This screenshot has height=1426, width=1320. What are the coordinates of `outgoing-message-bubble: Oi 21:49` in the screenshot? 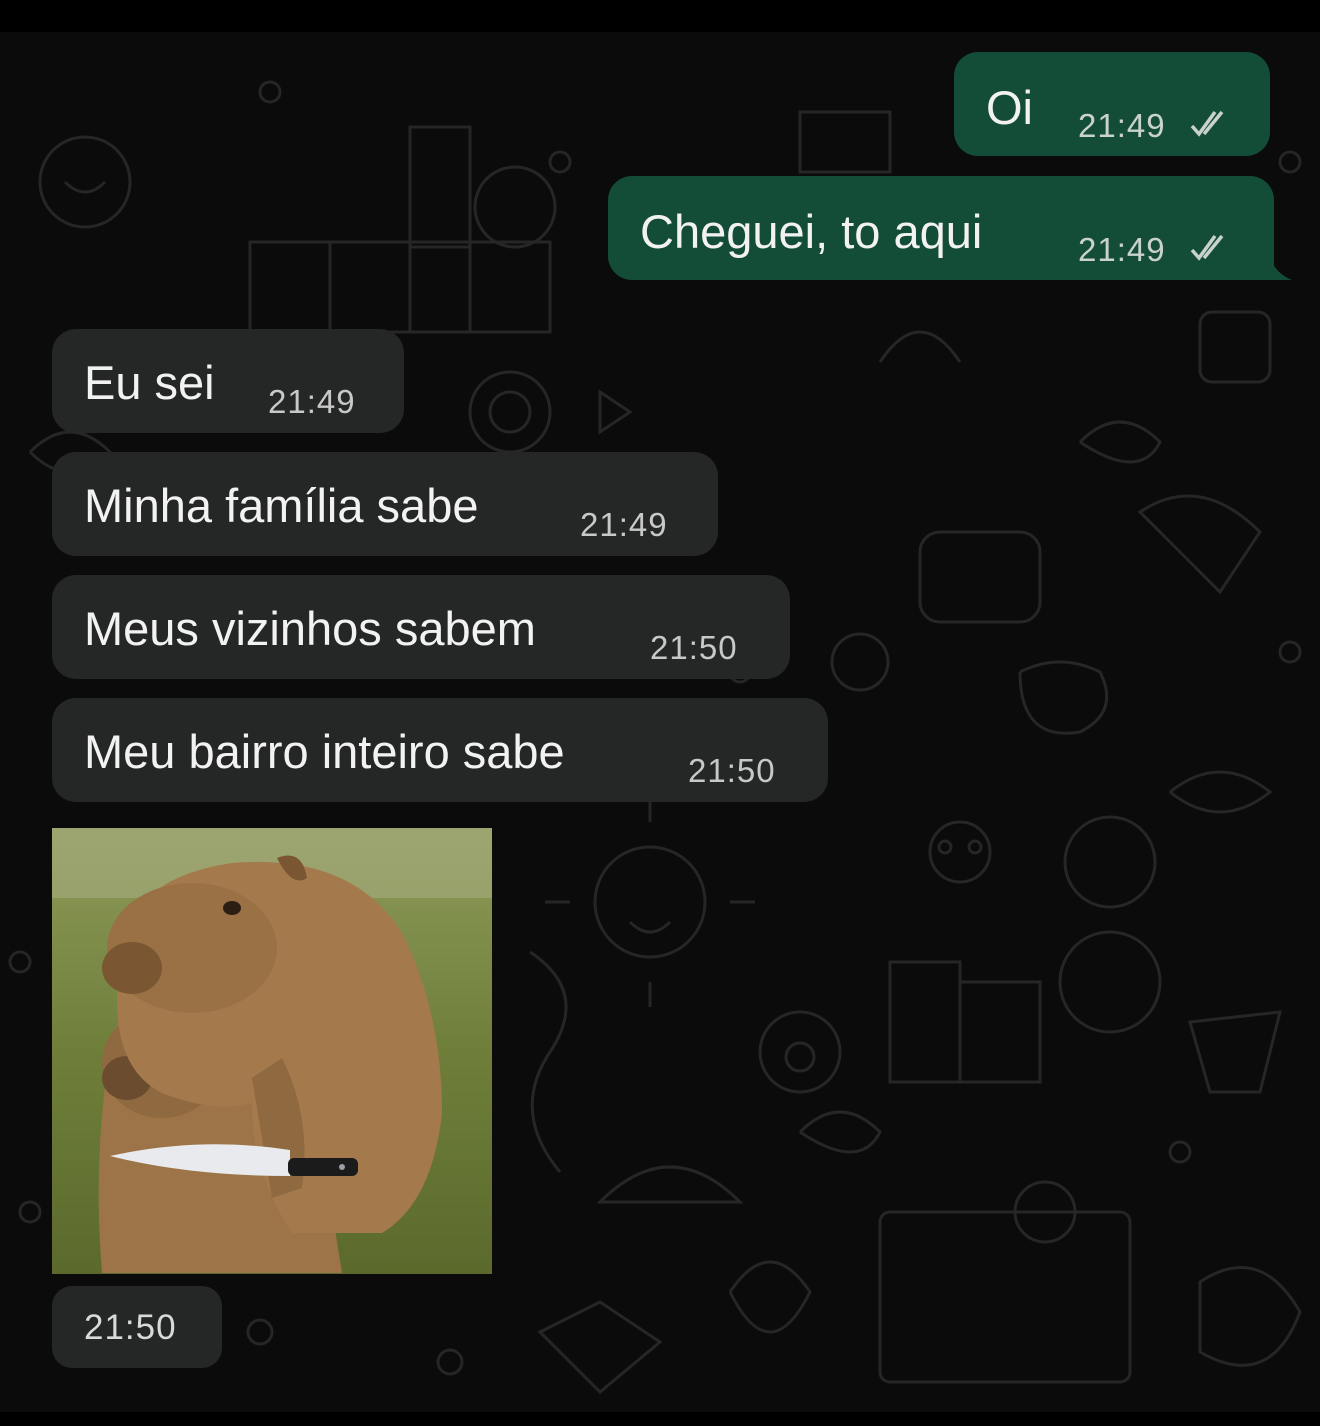 It's located at (1112, 104).